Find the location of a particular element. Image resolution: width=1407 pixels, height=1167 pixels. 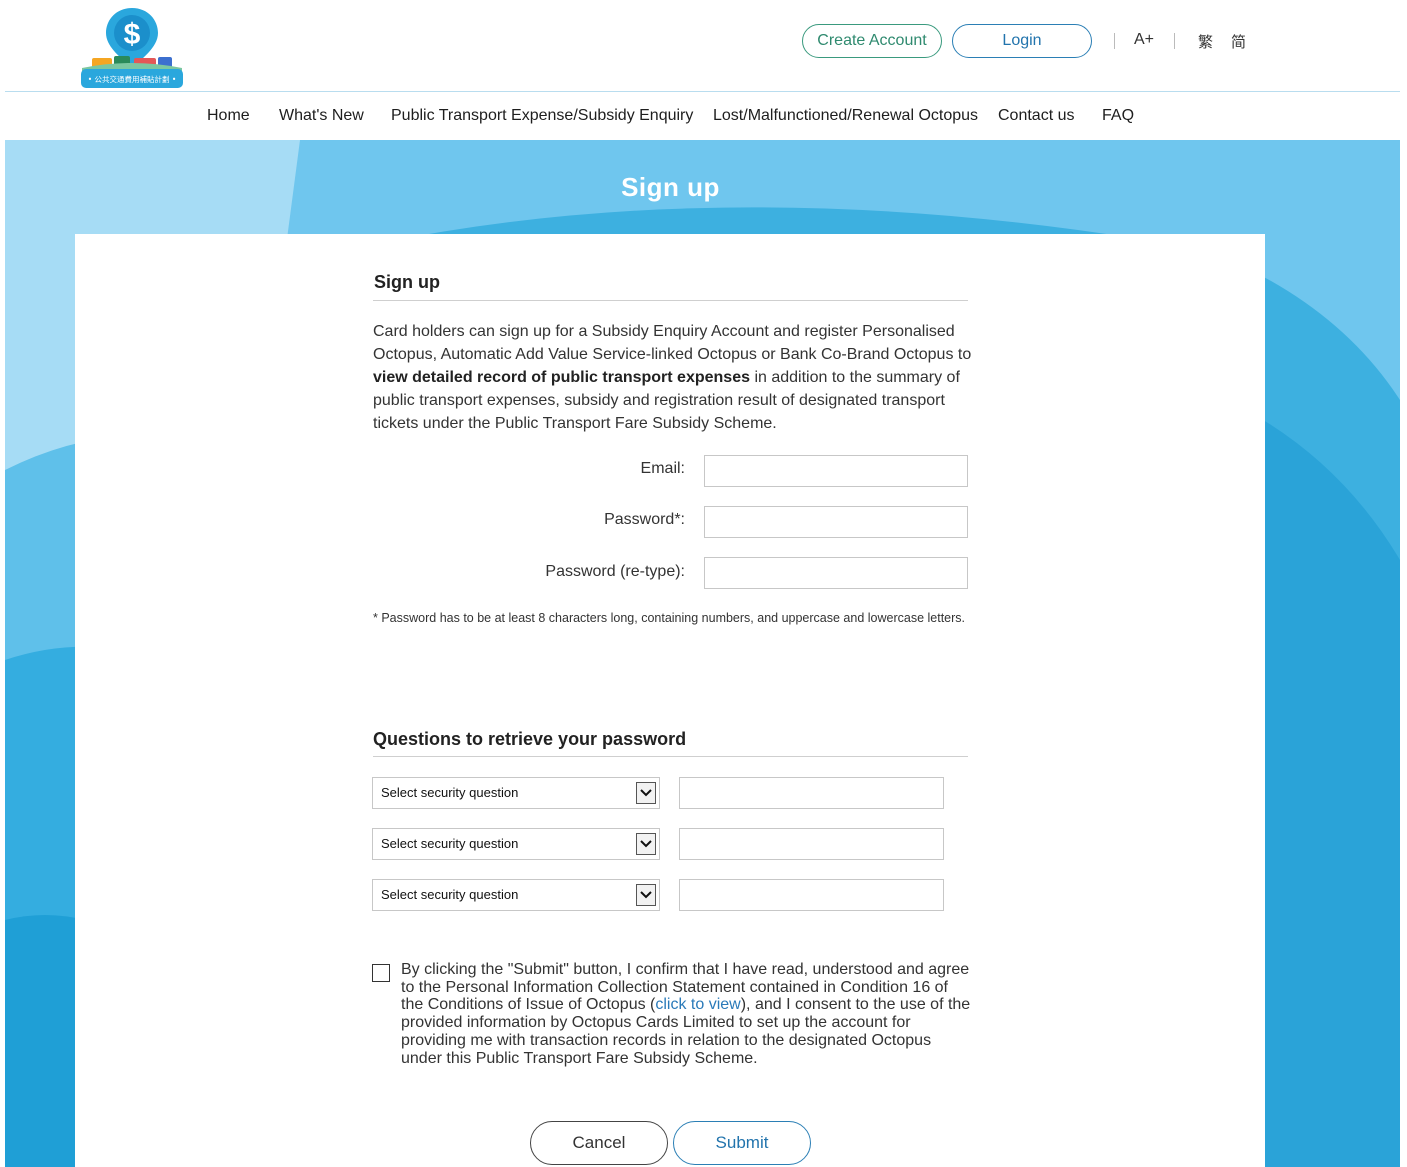

login-button: Login is located at coordinates (1022, 41).